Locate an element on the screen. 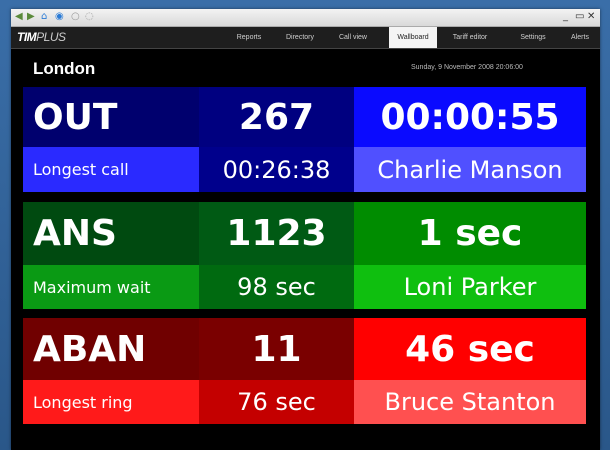  panel-ans-count: 1123 is located at coordinates (276, 233).